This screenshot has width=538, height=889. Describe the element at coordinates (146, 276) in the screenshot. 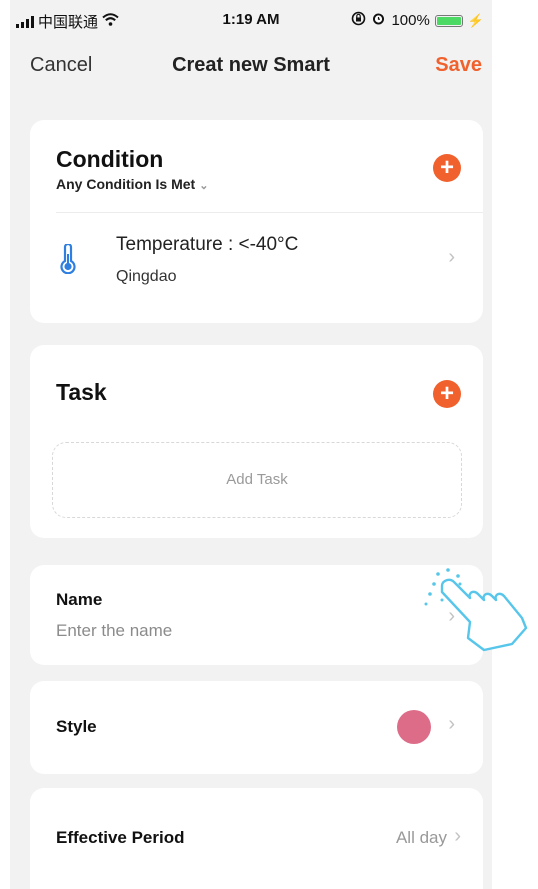

I see `condition-item-location: Qingdao` at that location.